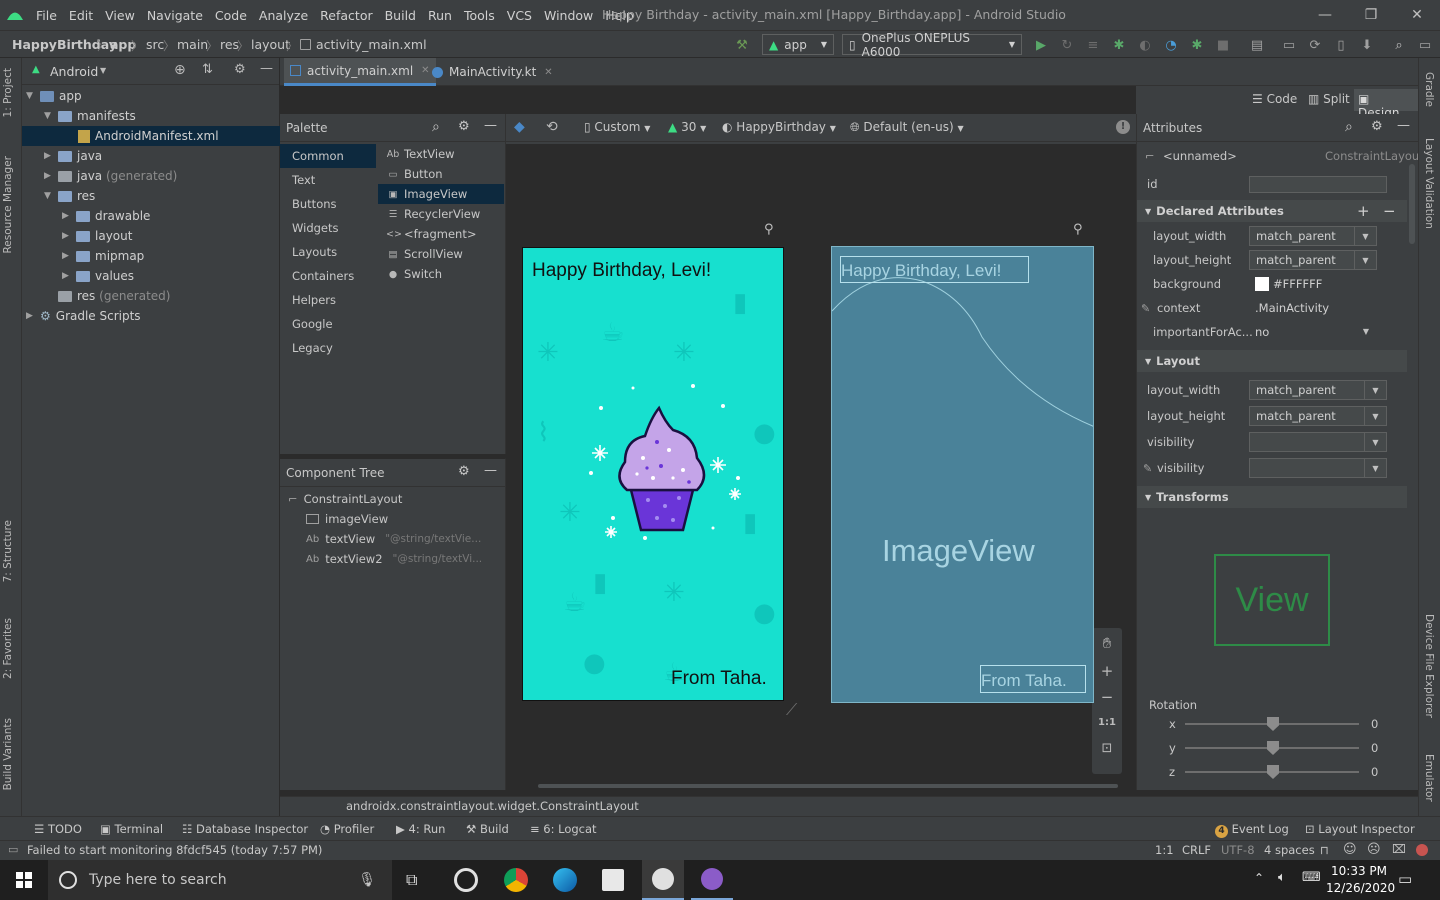 The height and width of the screenshot is (900, 1440). What do you see at coordinates (151, 256) in the screenshot?
I see `tree-item-mipmap: ▶ mipmap` at bounding box center [151, 256].